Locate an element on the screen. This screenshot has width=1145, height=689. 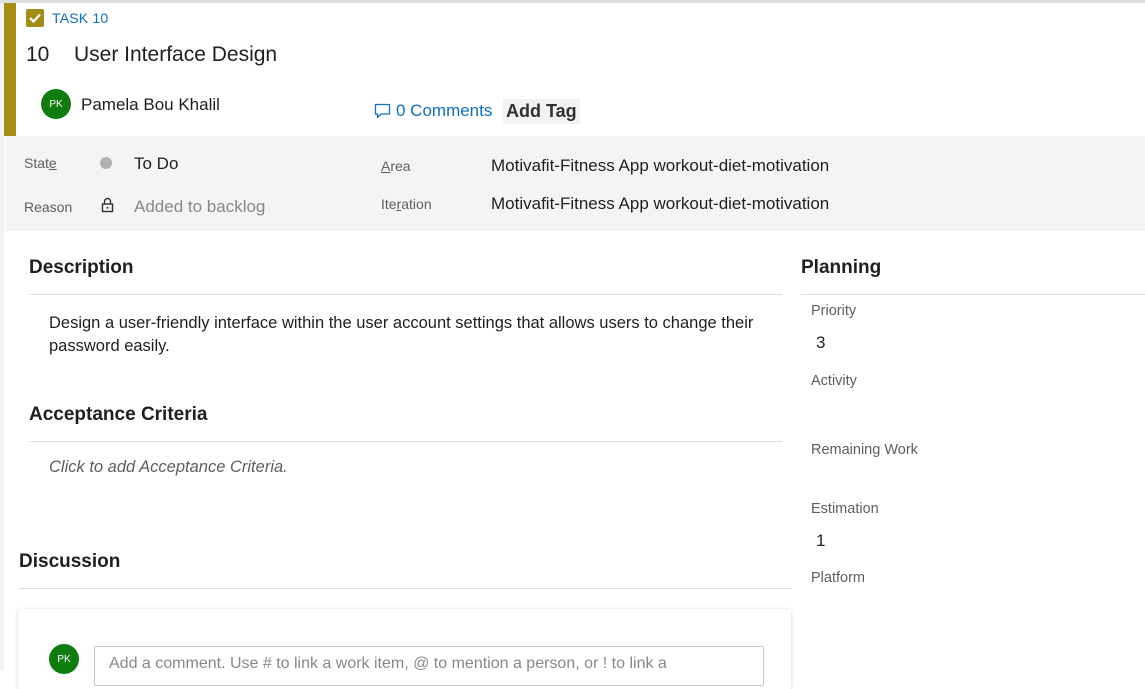
acceptance-criteria-heading: Acceptance Criteria is located at coordinates (118, 414).